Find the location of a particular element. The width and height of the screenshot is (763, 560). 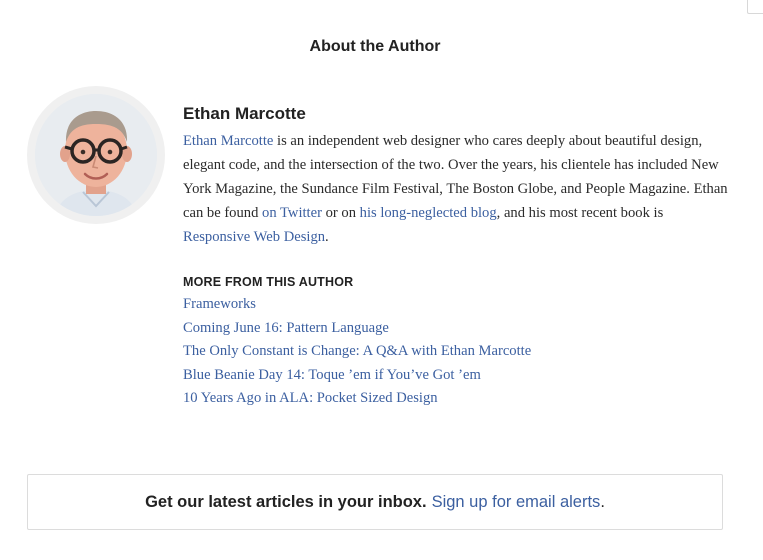

article-link: 10 Years Ago in ALA: Pocket Sized Design is located at coordinates (310, 398).